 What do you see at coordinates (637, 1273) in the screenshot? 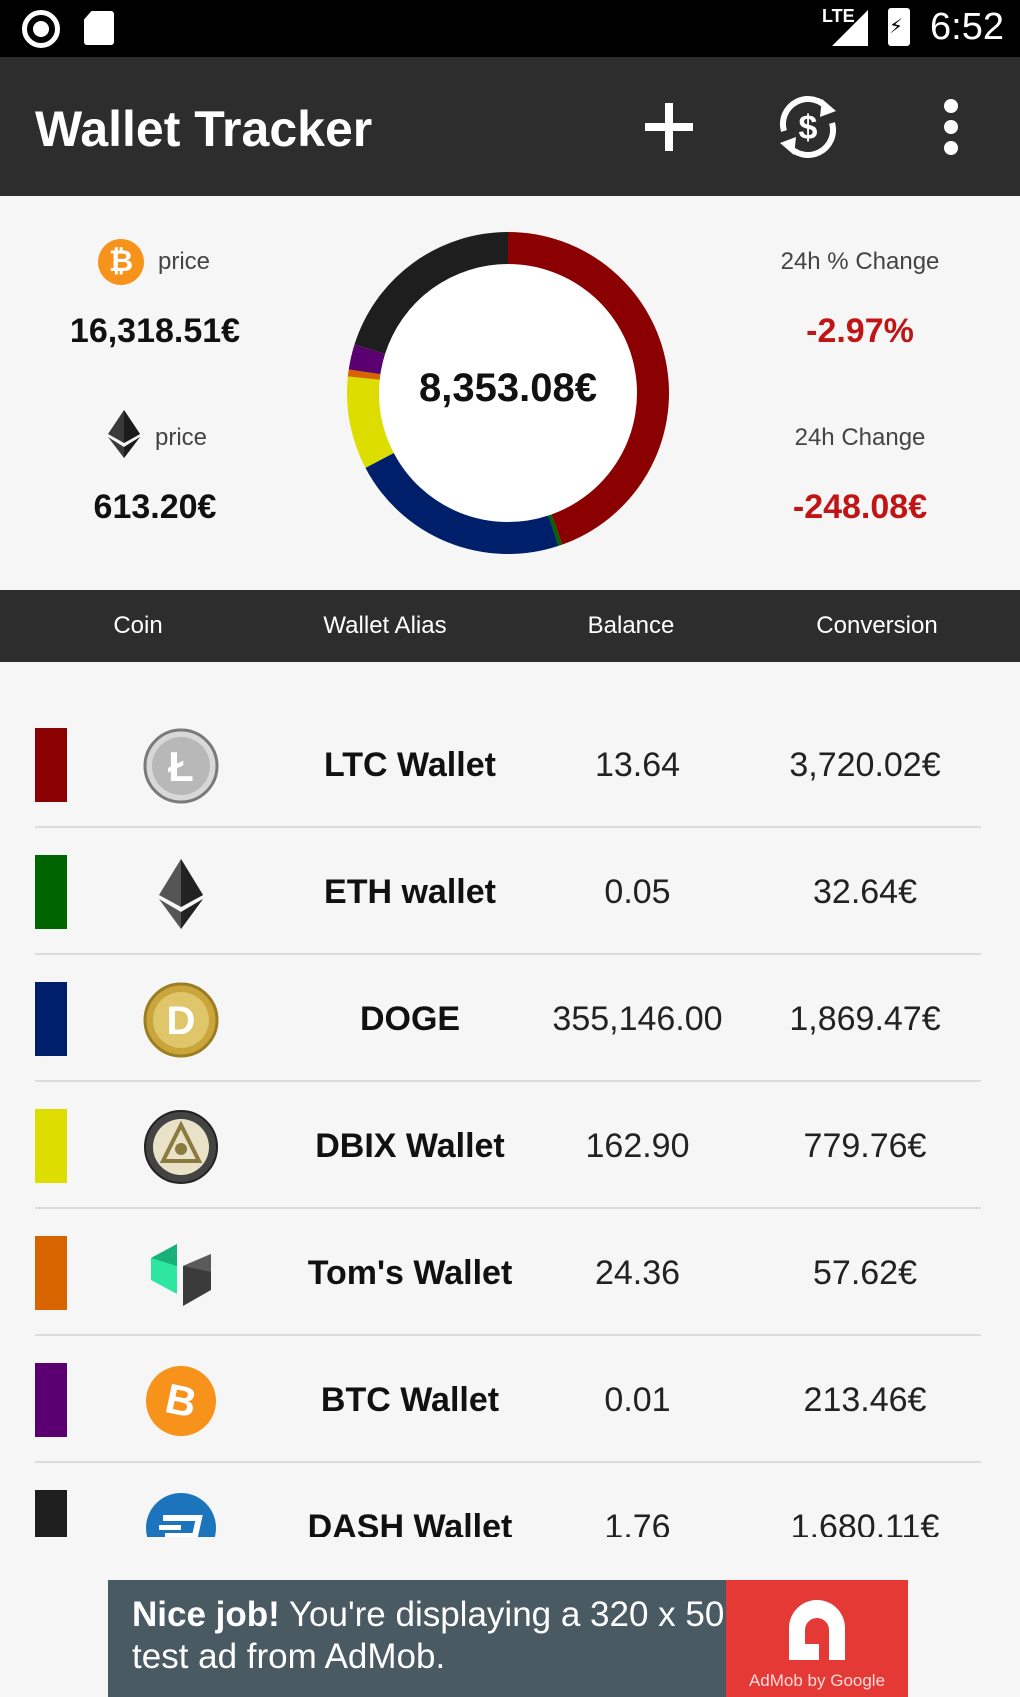
I see `wallet-balance: 24.36` at bounding box center [637, 1273].